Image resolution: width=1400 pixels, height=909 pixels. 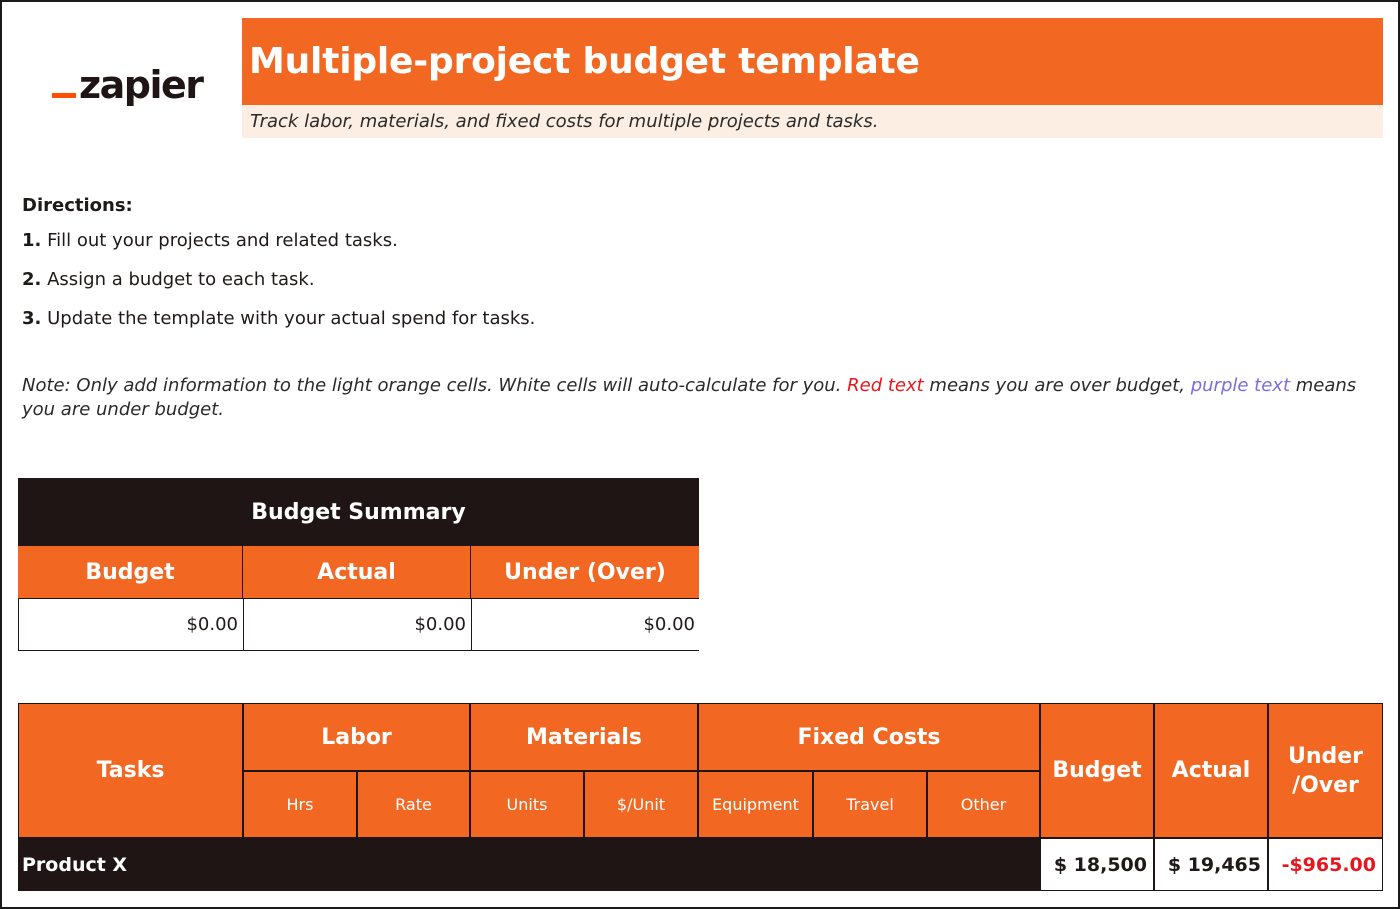 I want to click on header-actual: Actual, so click(x=1211, y=770).